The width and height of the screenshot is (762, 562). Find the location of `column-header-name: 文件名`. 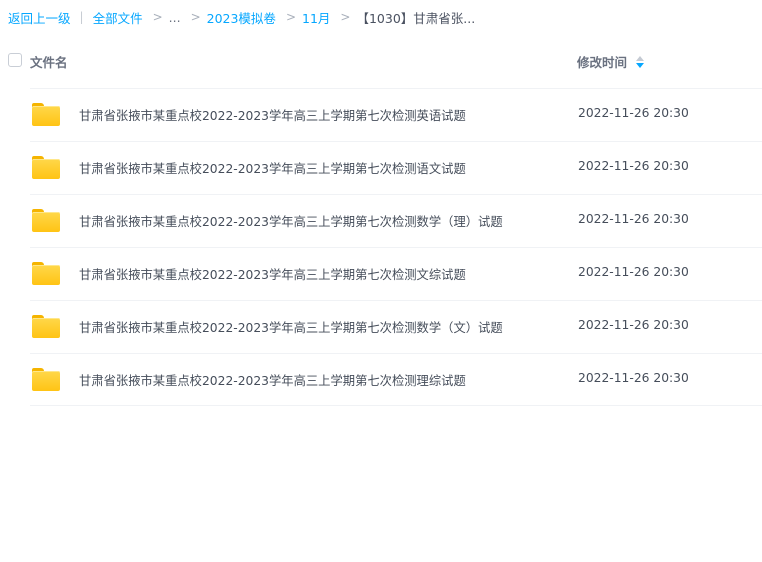

column-header-name: 文件名 is located at coordinates (49, 61).